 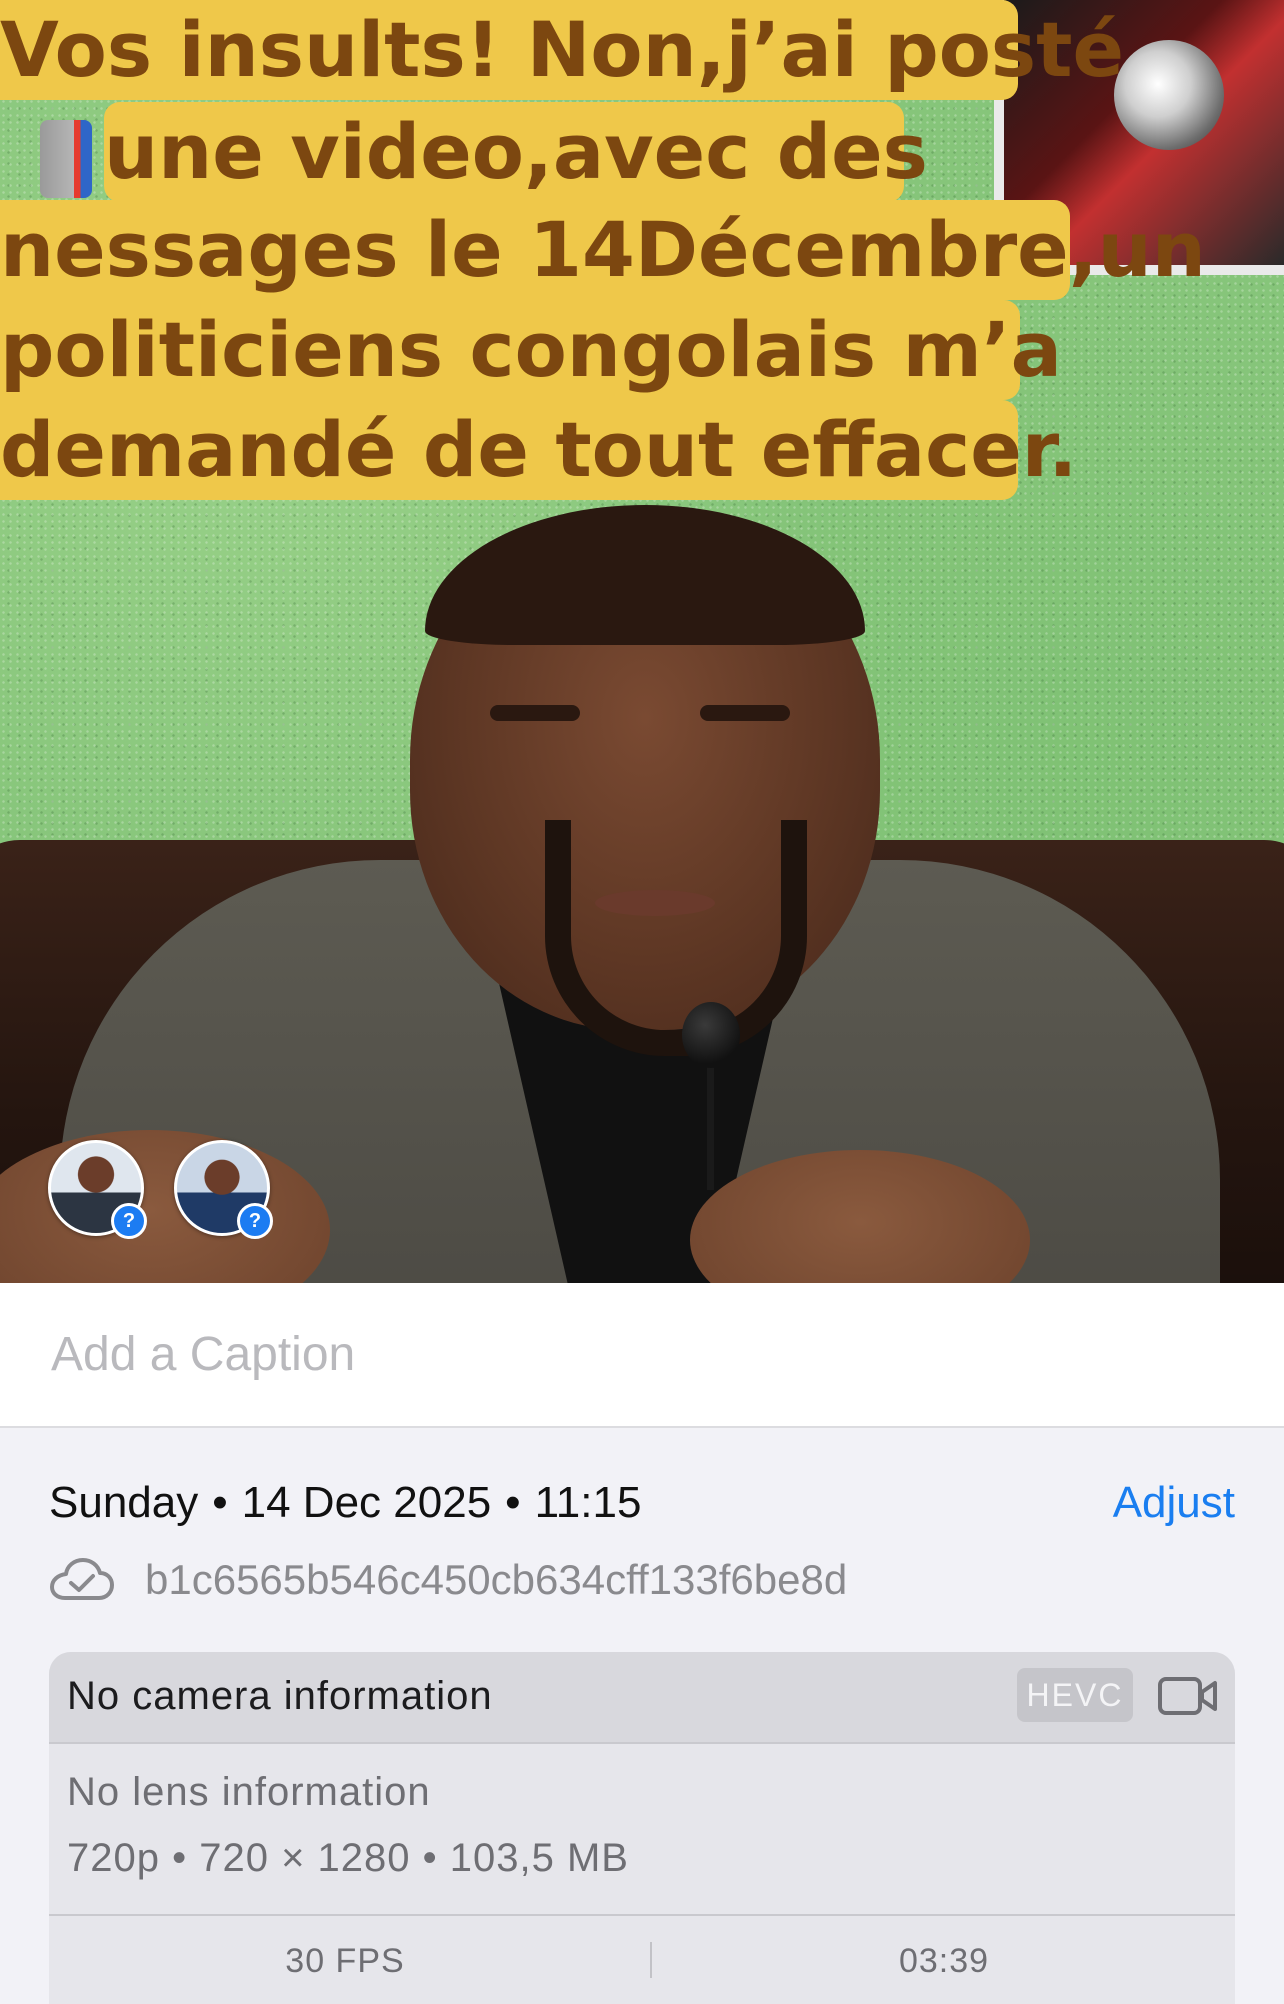 I want to click on person-eye-right, so click(x=745, y=713).